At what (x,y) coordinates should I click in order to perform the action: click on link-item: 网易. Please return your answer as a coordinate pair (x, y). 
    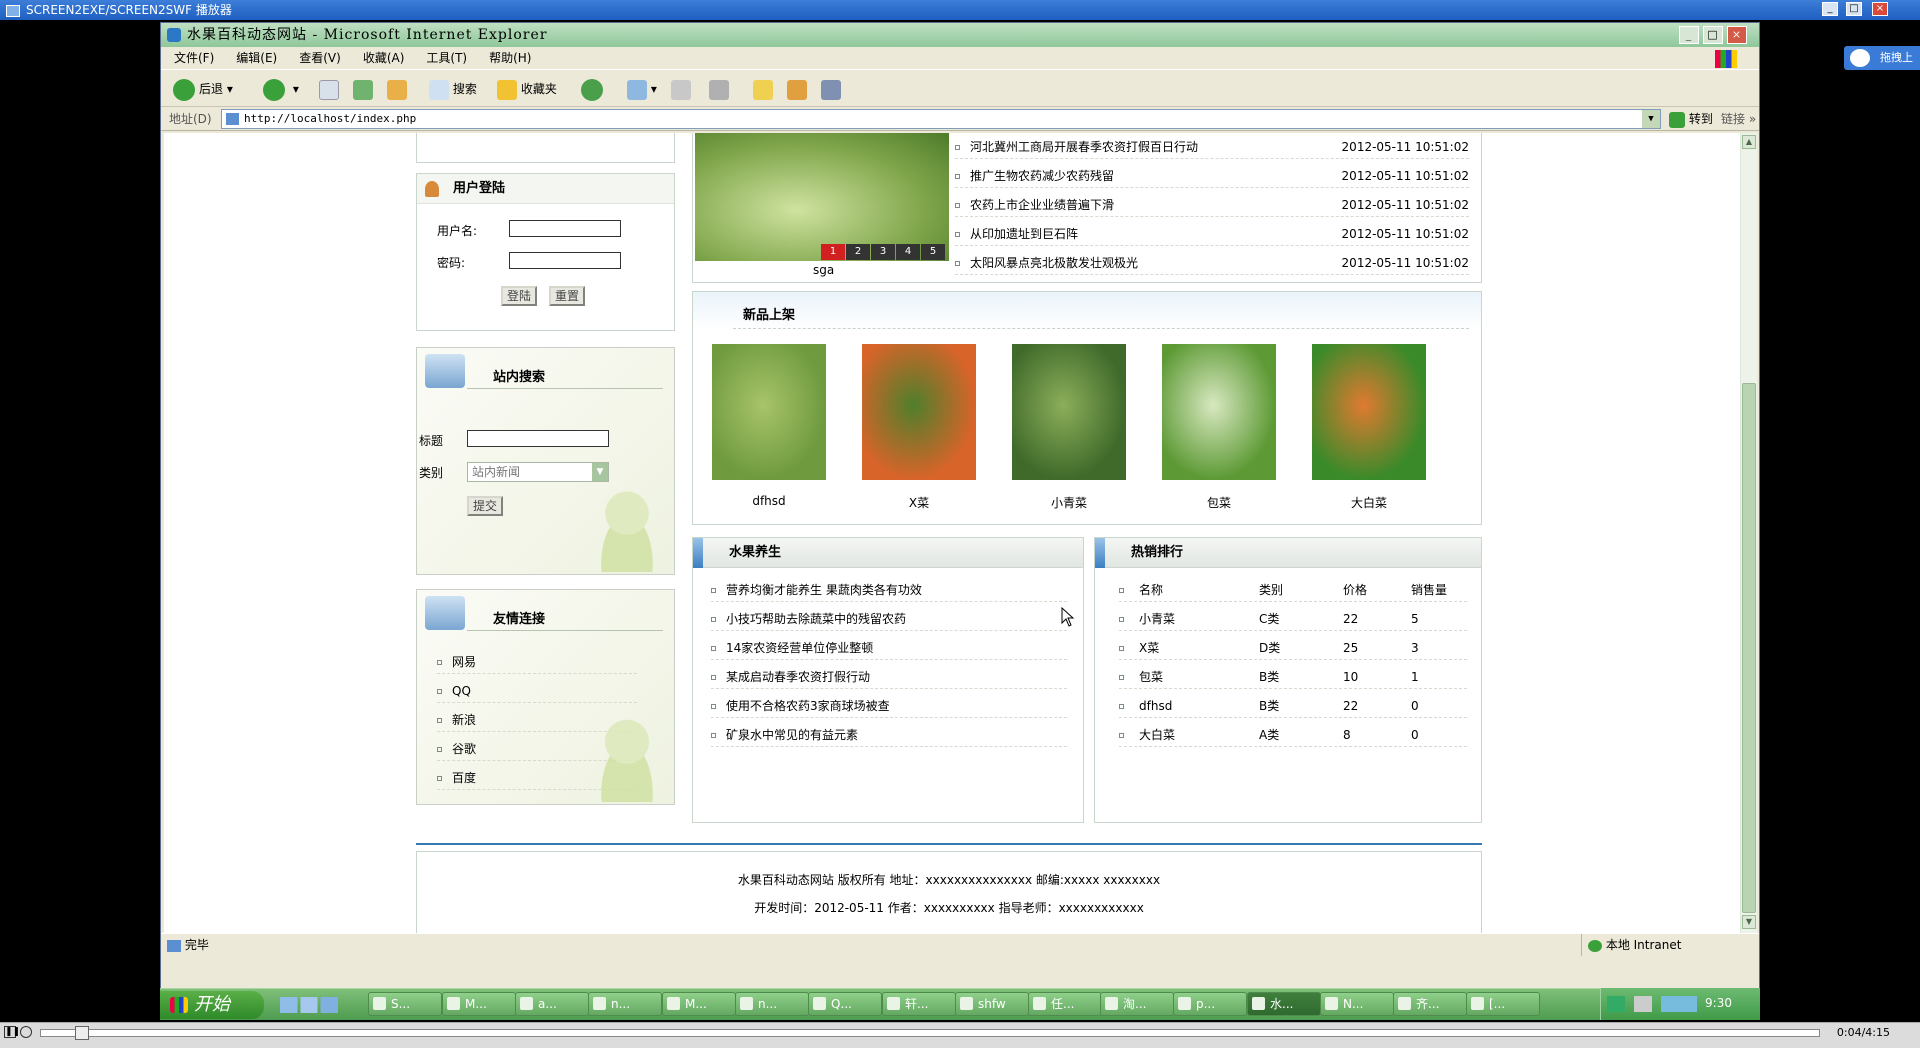
    Looking at the image, I should click on (537, 662).